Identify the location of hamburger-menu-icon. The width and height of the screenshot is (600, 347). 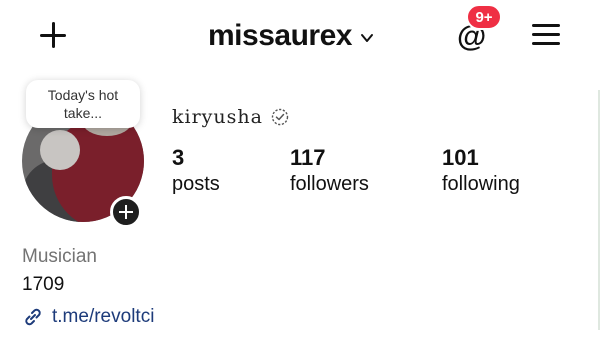
(547, 35).